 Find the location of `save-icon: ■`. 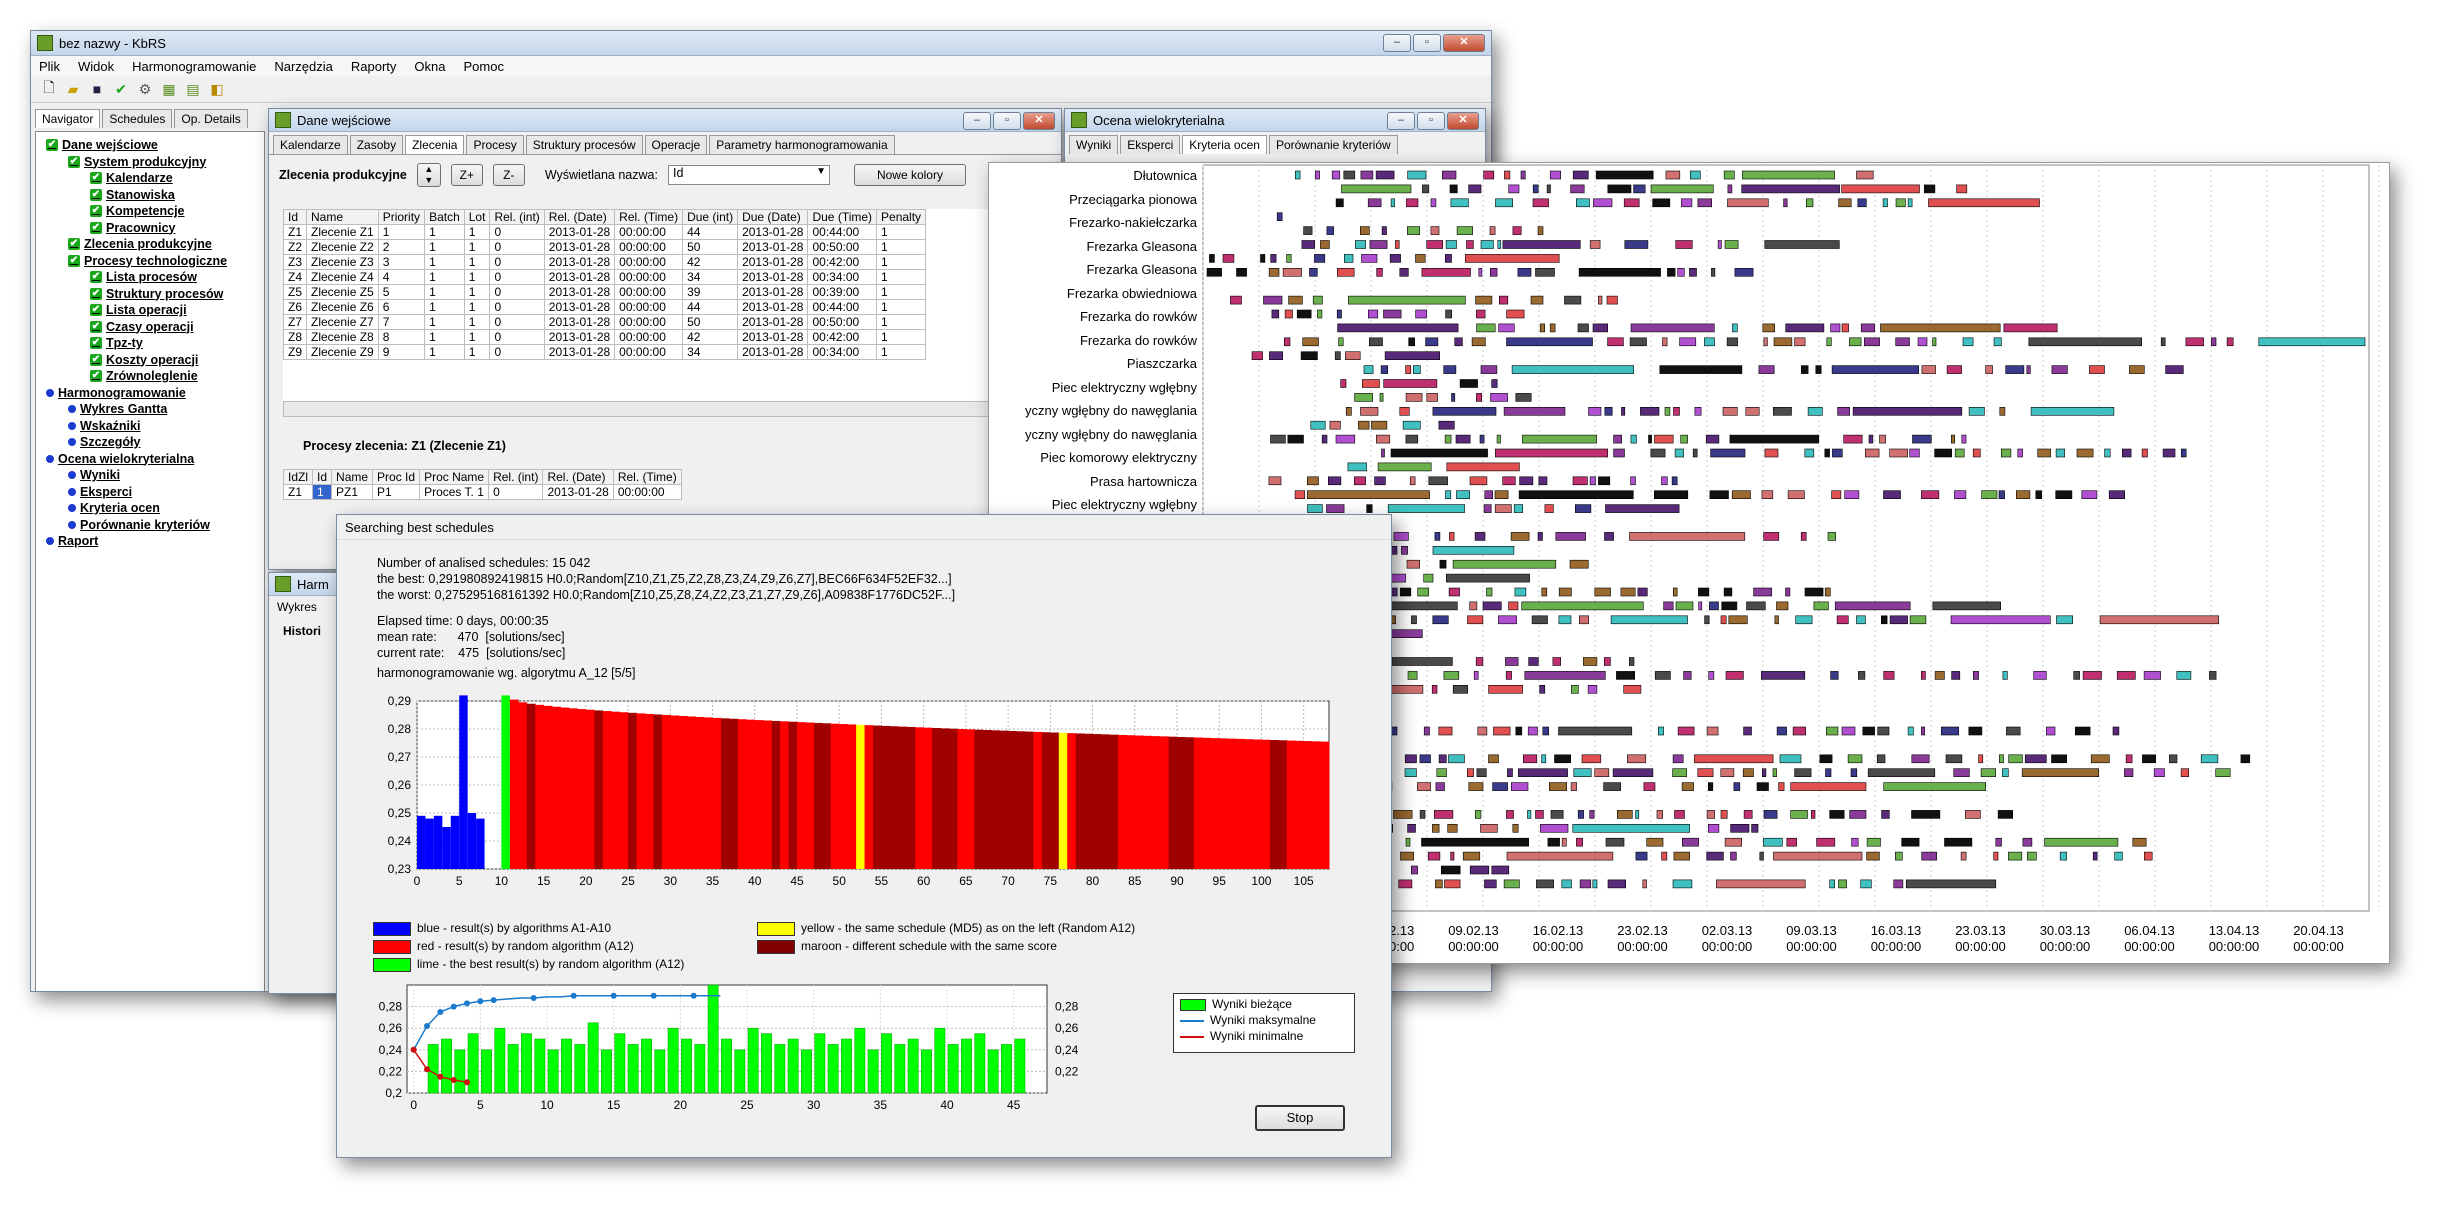

save-icon: ■ is located at coordinates (97, 89).